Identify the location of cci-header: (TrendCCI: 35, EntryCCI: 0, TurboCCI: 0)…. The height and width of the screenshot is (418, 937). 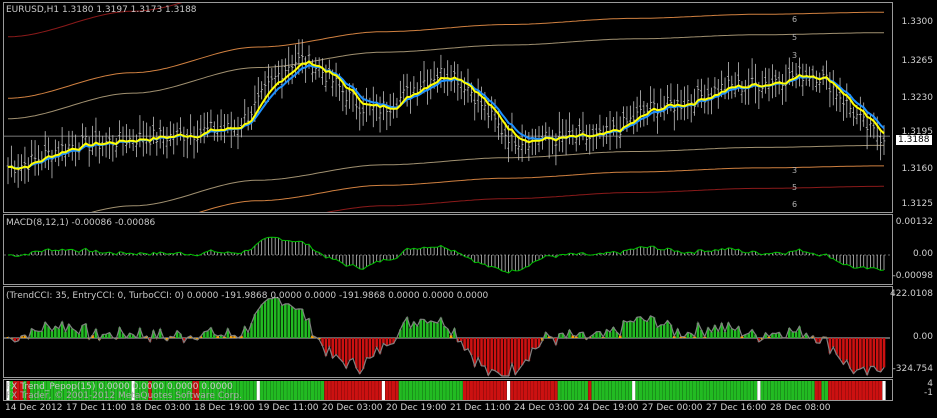
(247, 296).